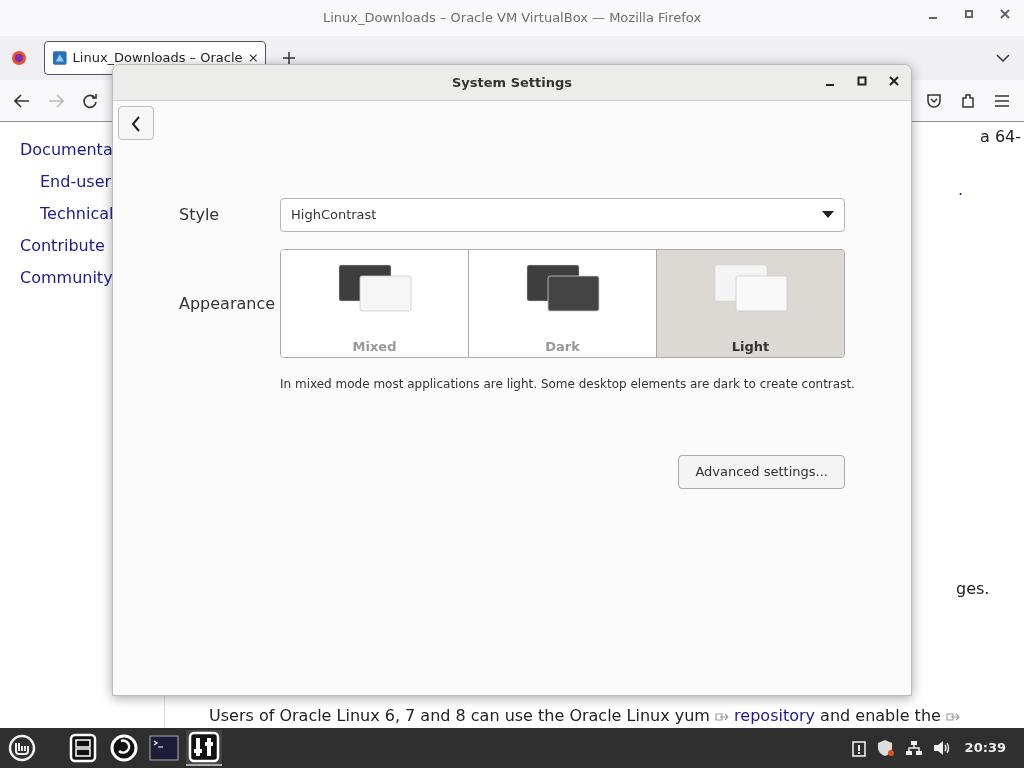 This screenshot has width=1024, height=768. Describe the element at coordinates (512, 18) in the screenshot. I see `window-title: Linux_Downloads – Oracle VM VirtualBox — Mozilla Firefox` at that location.